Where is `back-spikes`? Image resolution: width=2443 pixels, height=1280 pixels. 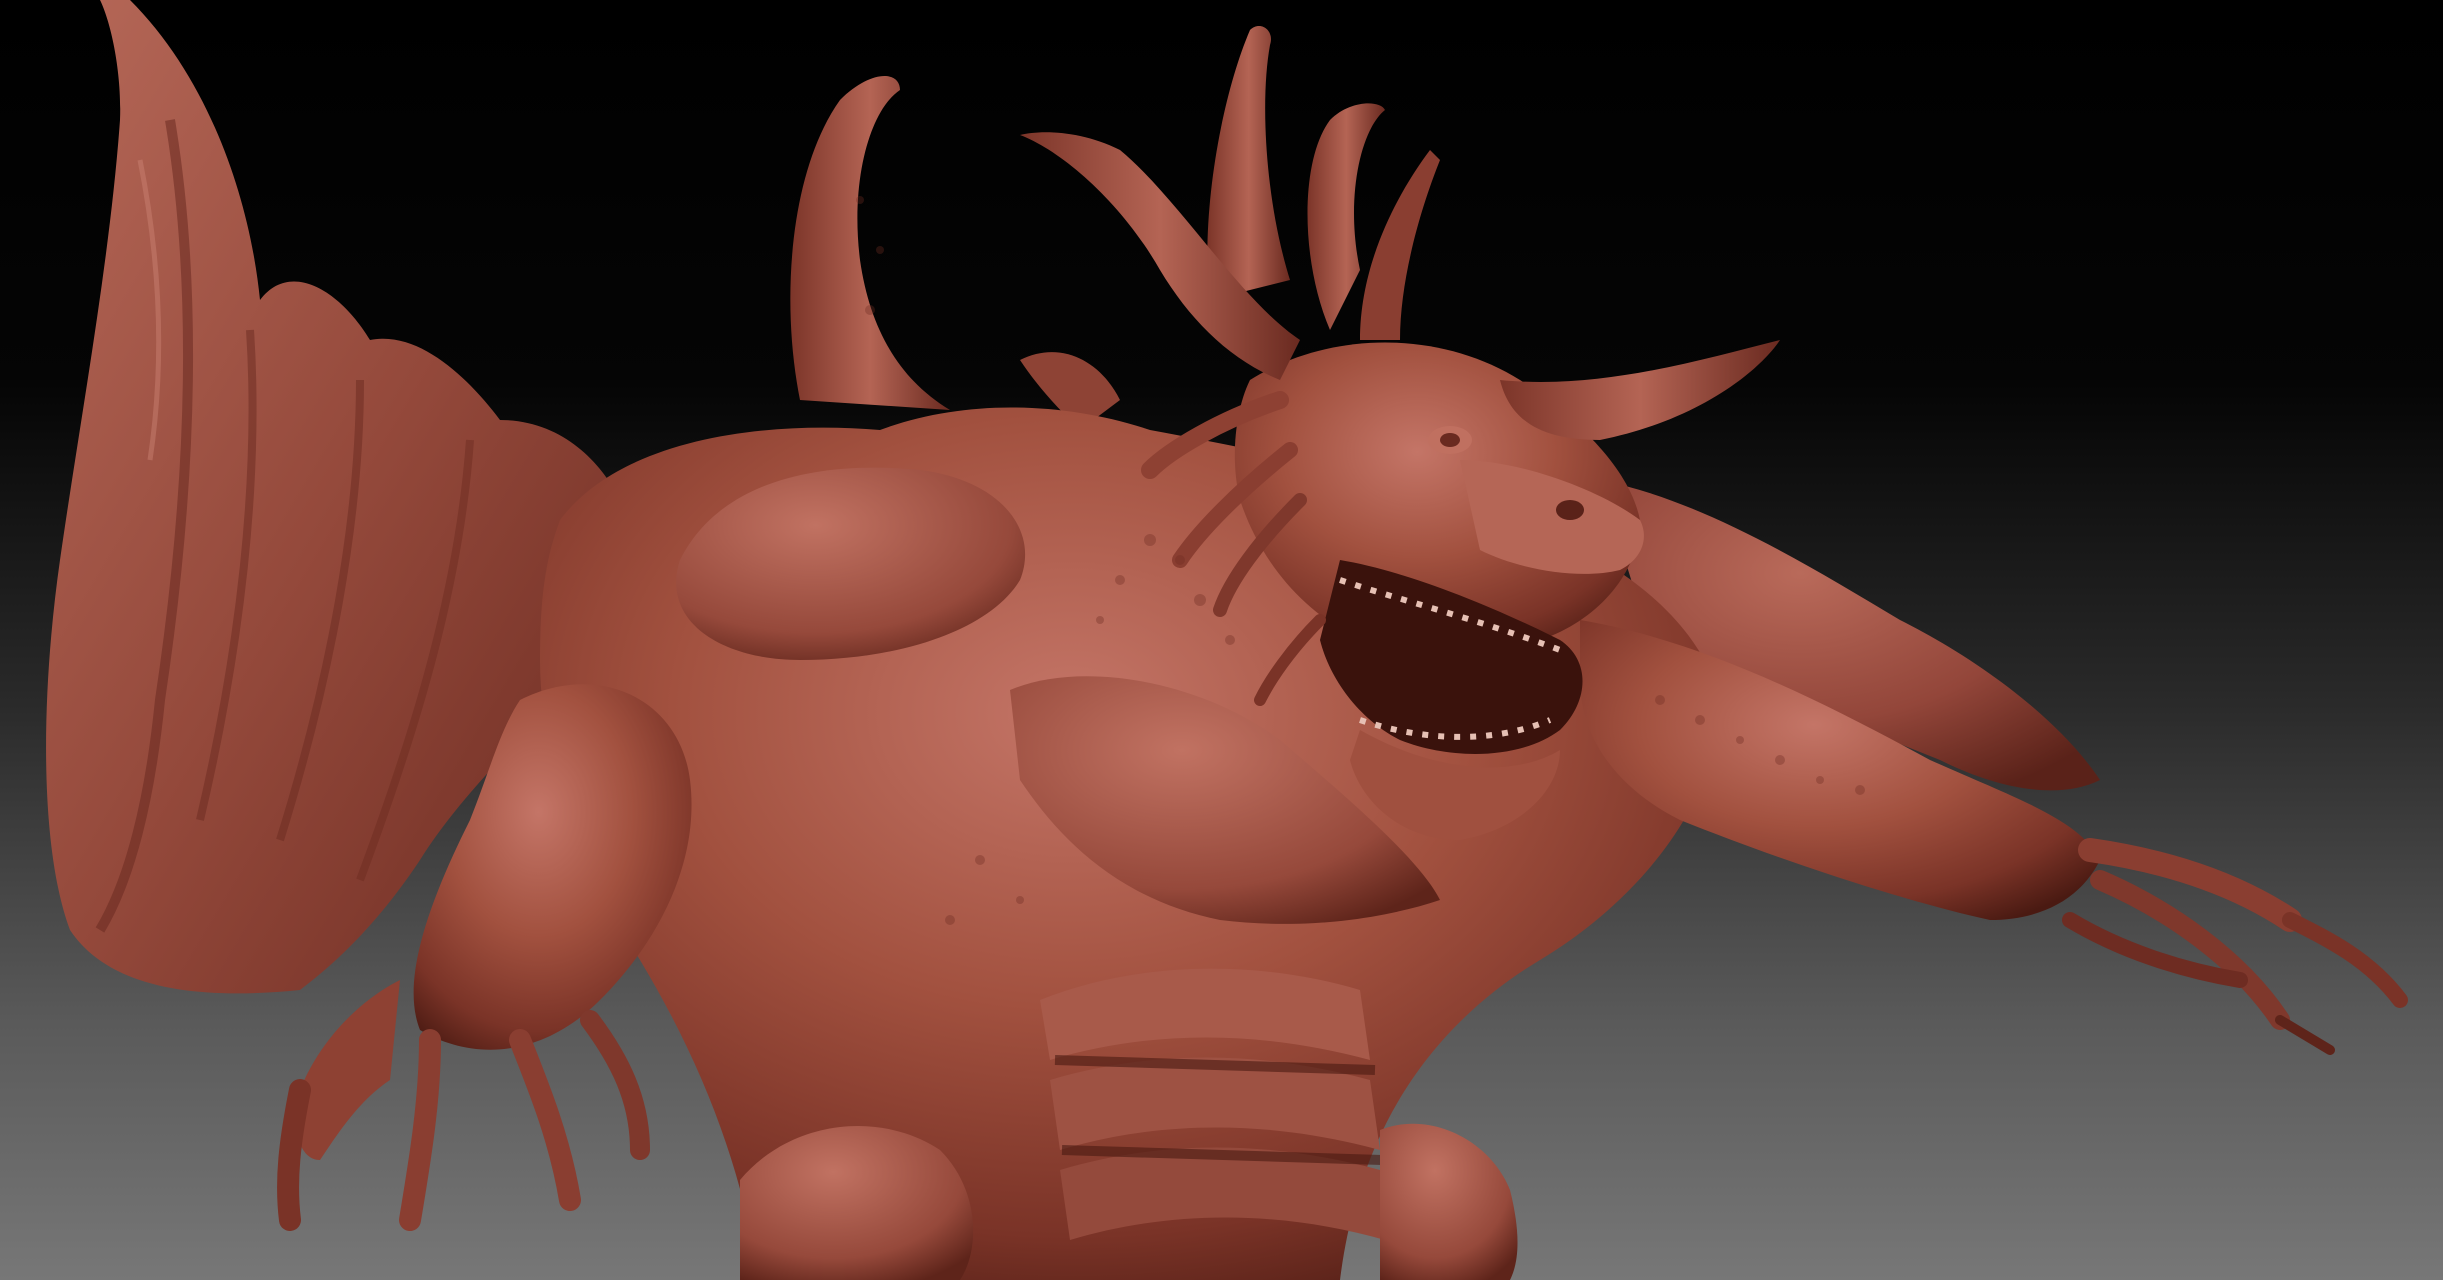
back-spikes is located at coordinates (1040, 227).